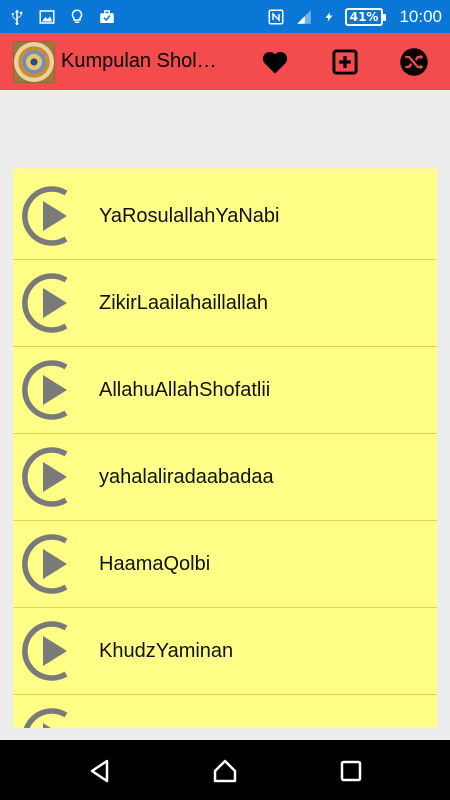 This screenshot has width=450, height=800. What do you see at coordinates (365, 16) in the screenshot?
I see `battery-indicator: 41%` at bounding box center [365, 16].